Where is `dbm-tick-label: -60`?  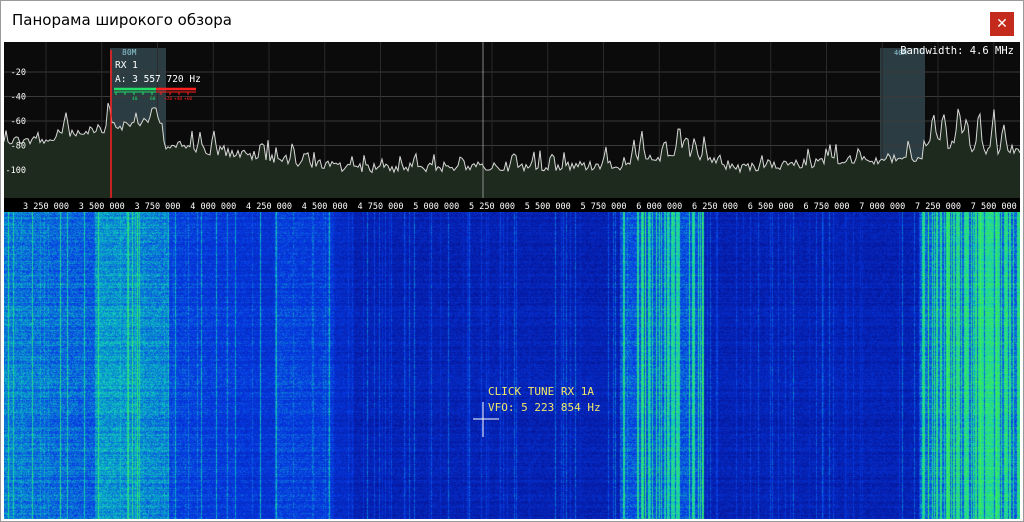
dbm-tick-label: -60 is located at coordinates (18, 122).